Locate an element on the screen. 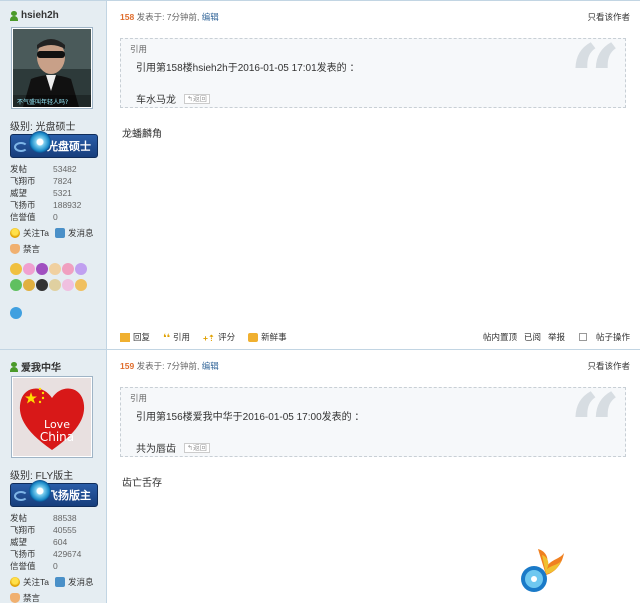  floor-number: 159 is located at coordinates (127, 366).